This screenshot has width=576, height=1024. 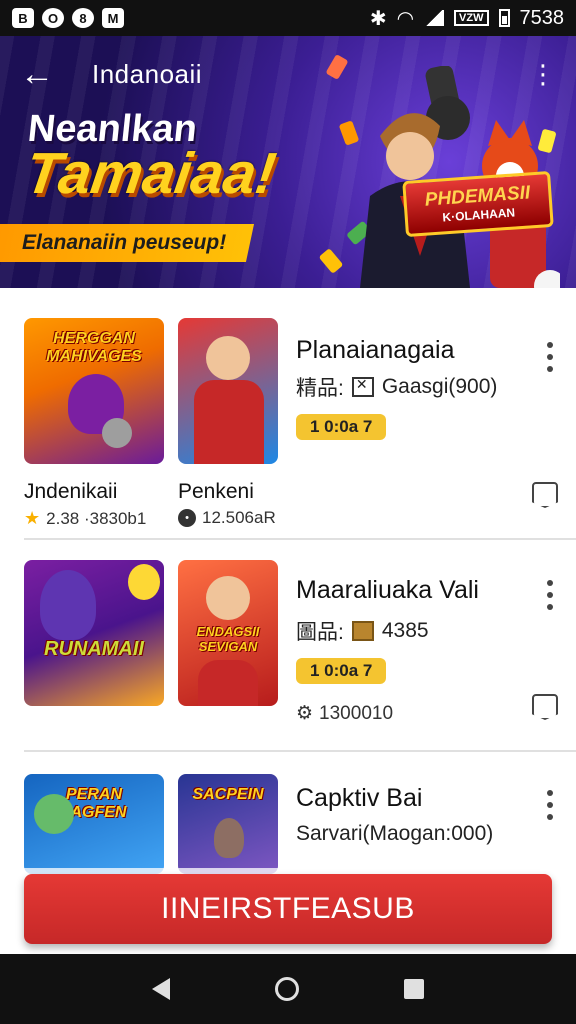 I want to click on game-thumbnail, so click(x=228, y=391).